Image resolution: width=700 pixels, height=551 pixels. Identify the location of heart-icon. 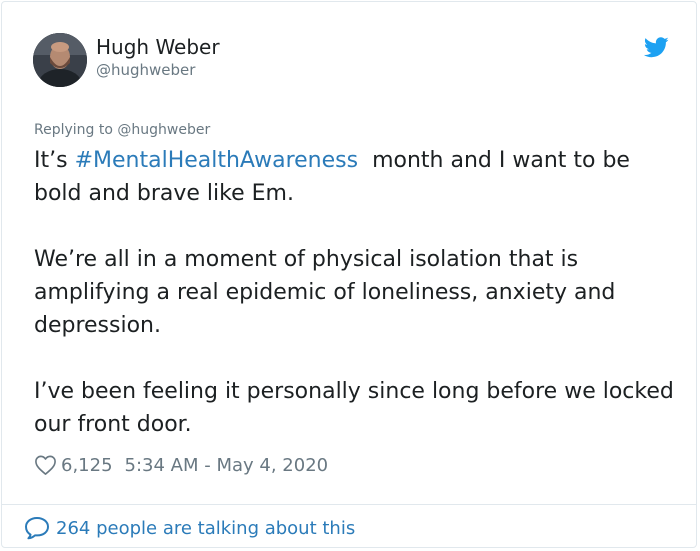
(45, 465).